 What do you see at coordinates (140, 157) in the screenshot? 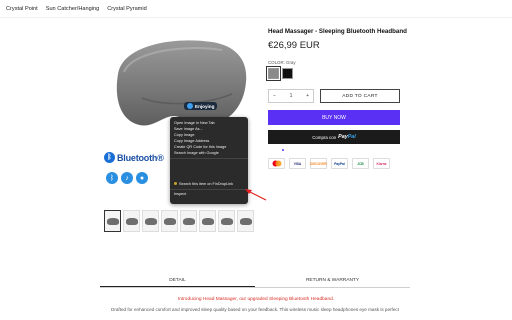
I see `bluetooth-wordmark: Bluetooth®` at bounding box center [140, 157].